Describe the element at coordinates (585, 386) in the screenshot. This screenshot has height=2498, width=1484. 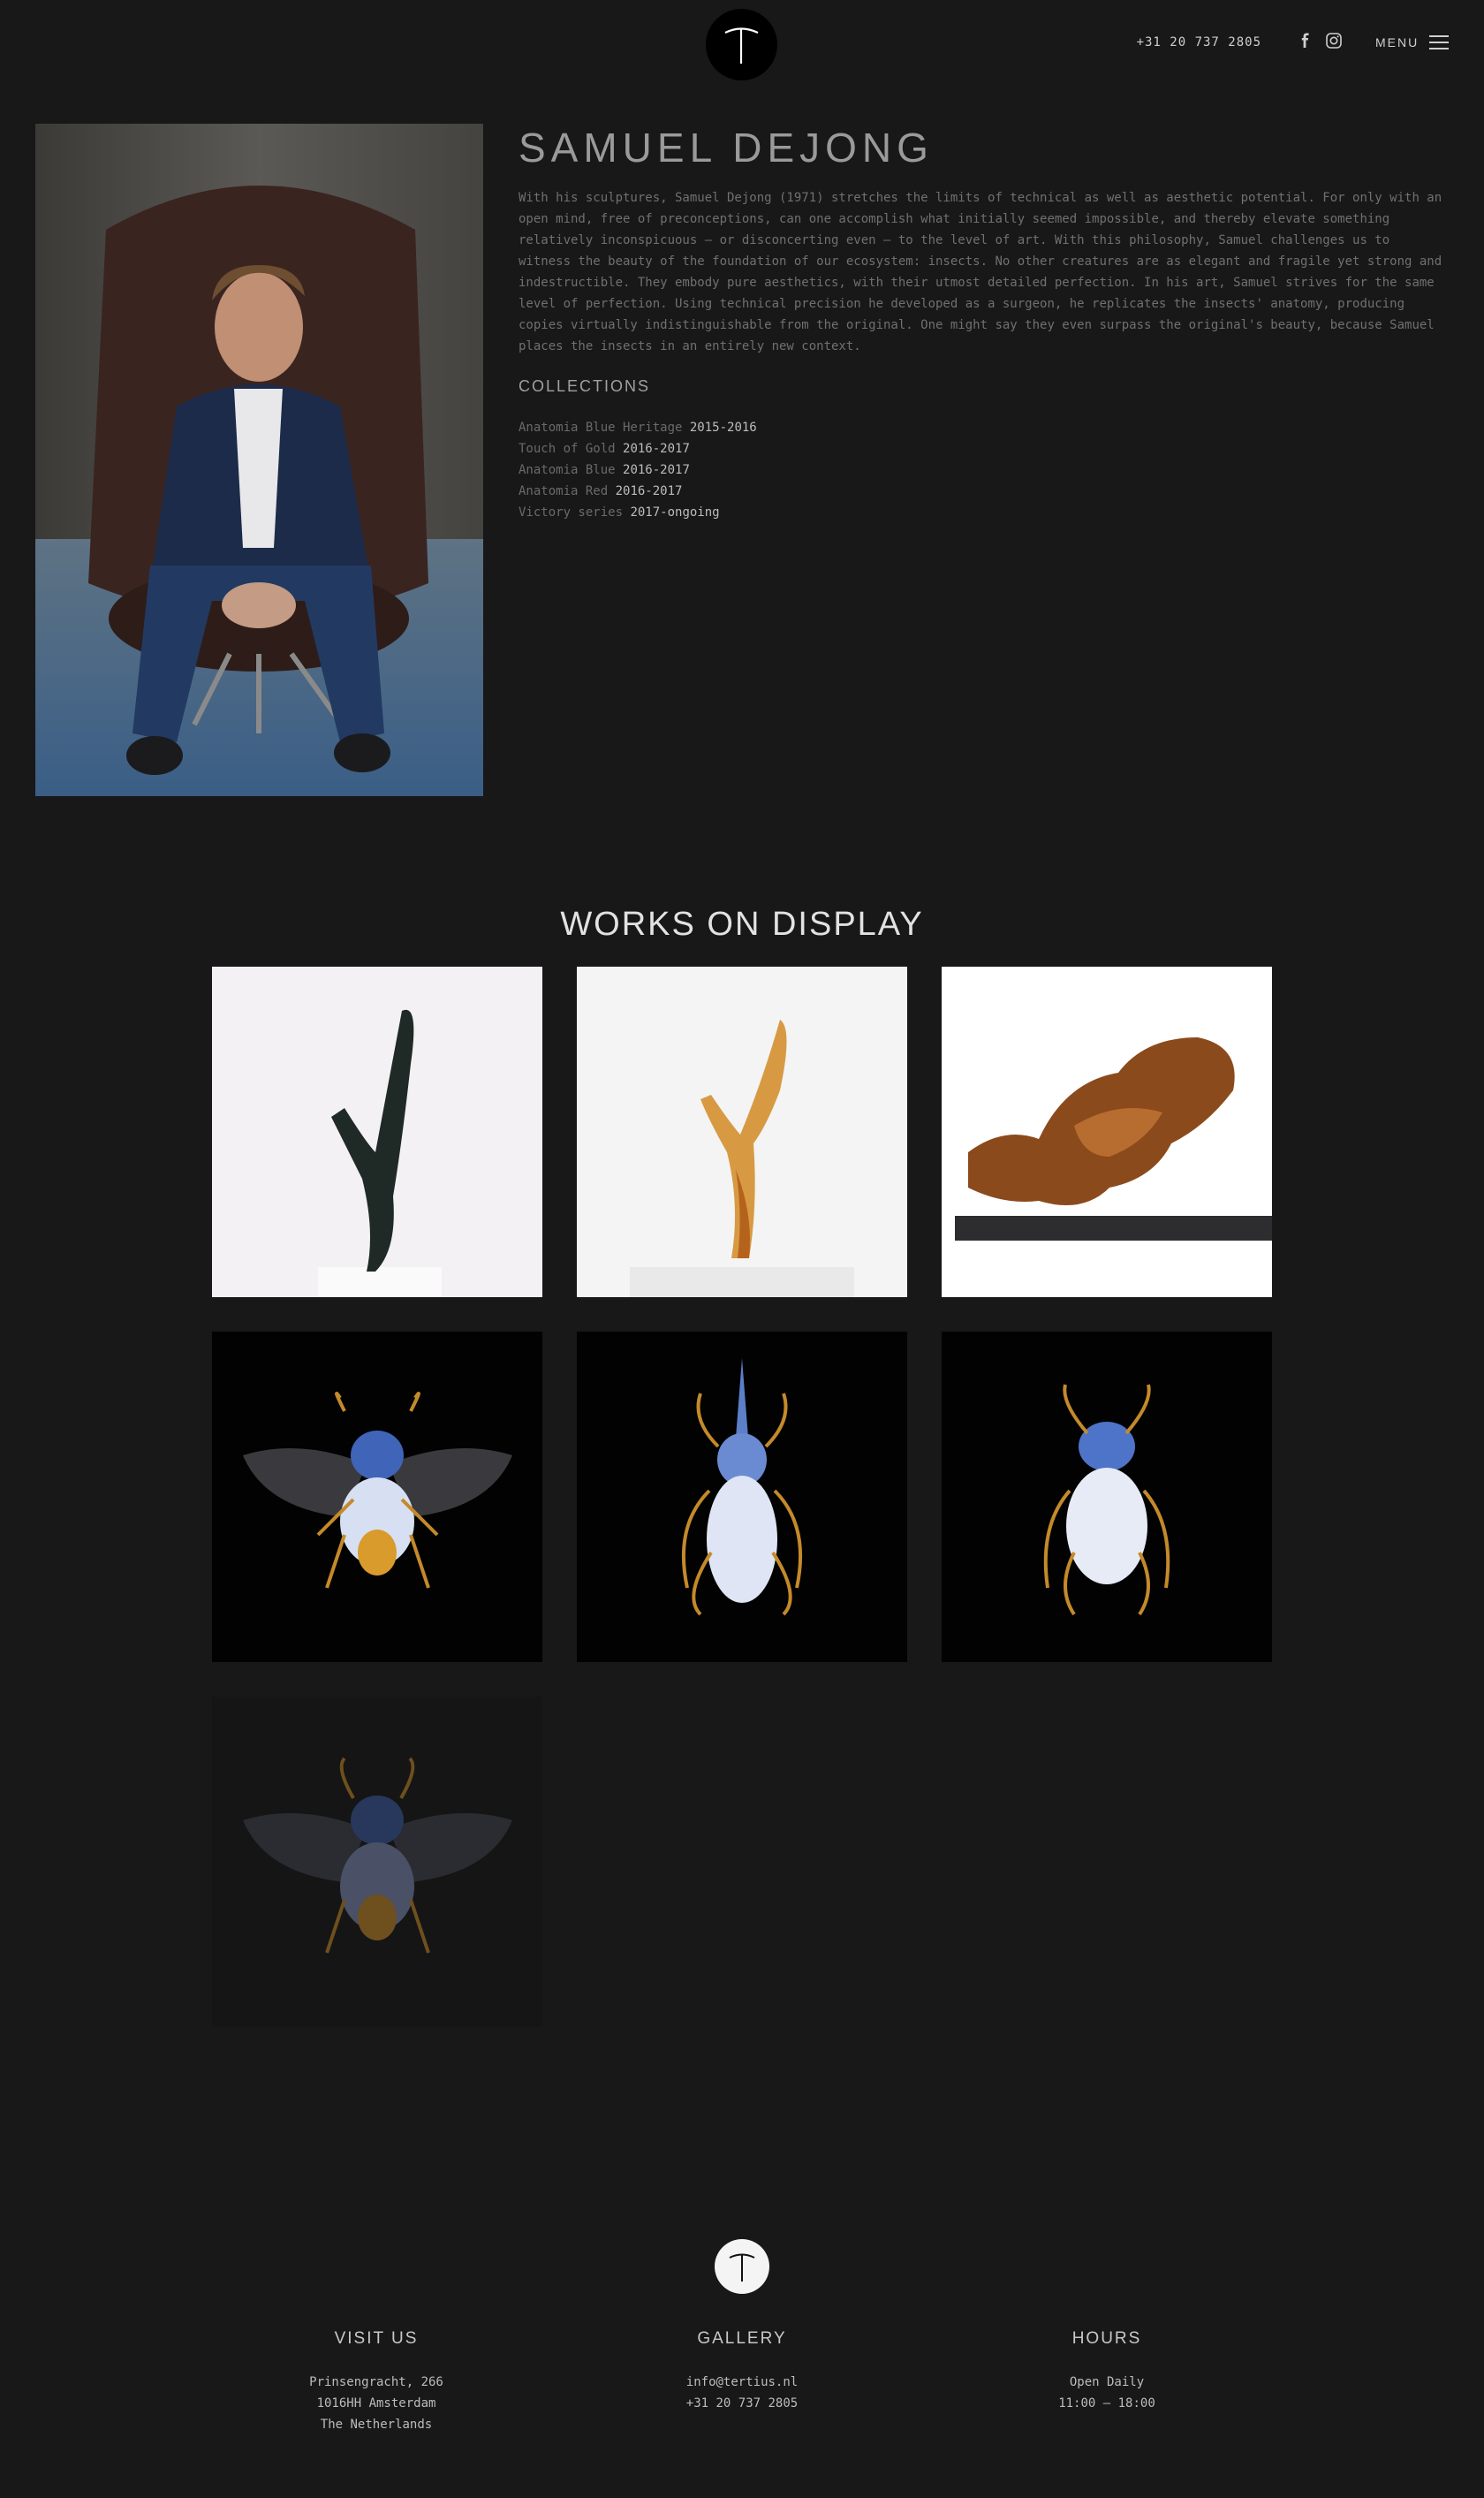
I see `collections-title: COLLECTIONS` at that location.